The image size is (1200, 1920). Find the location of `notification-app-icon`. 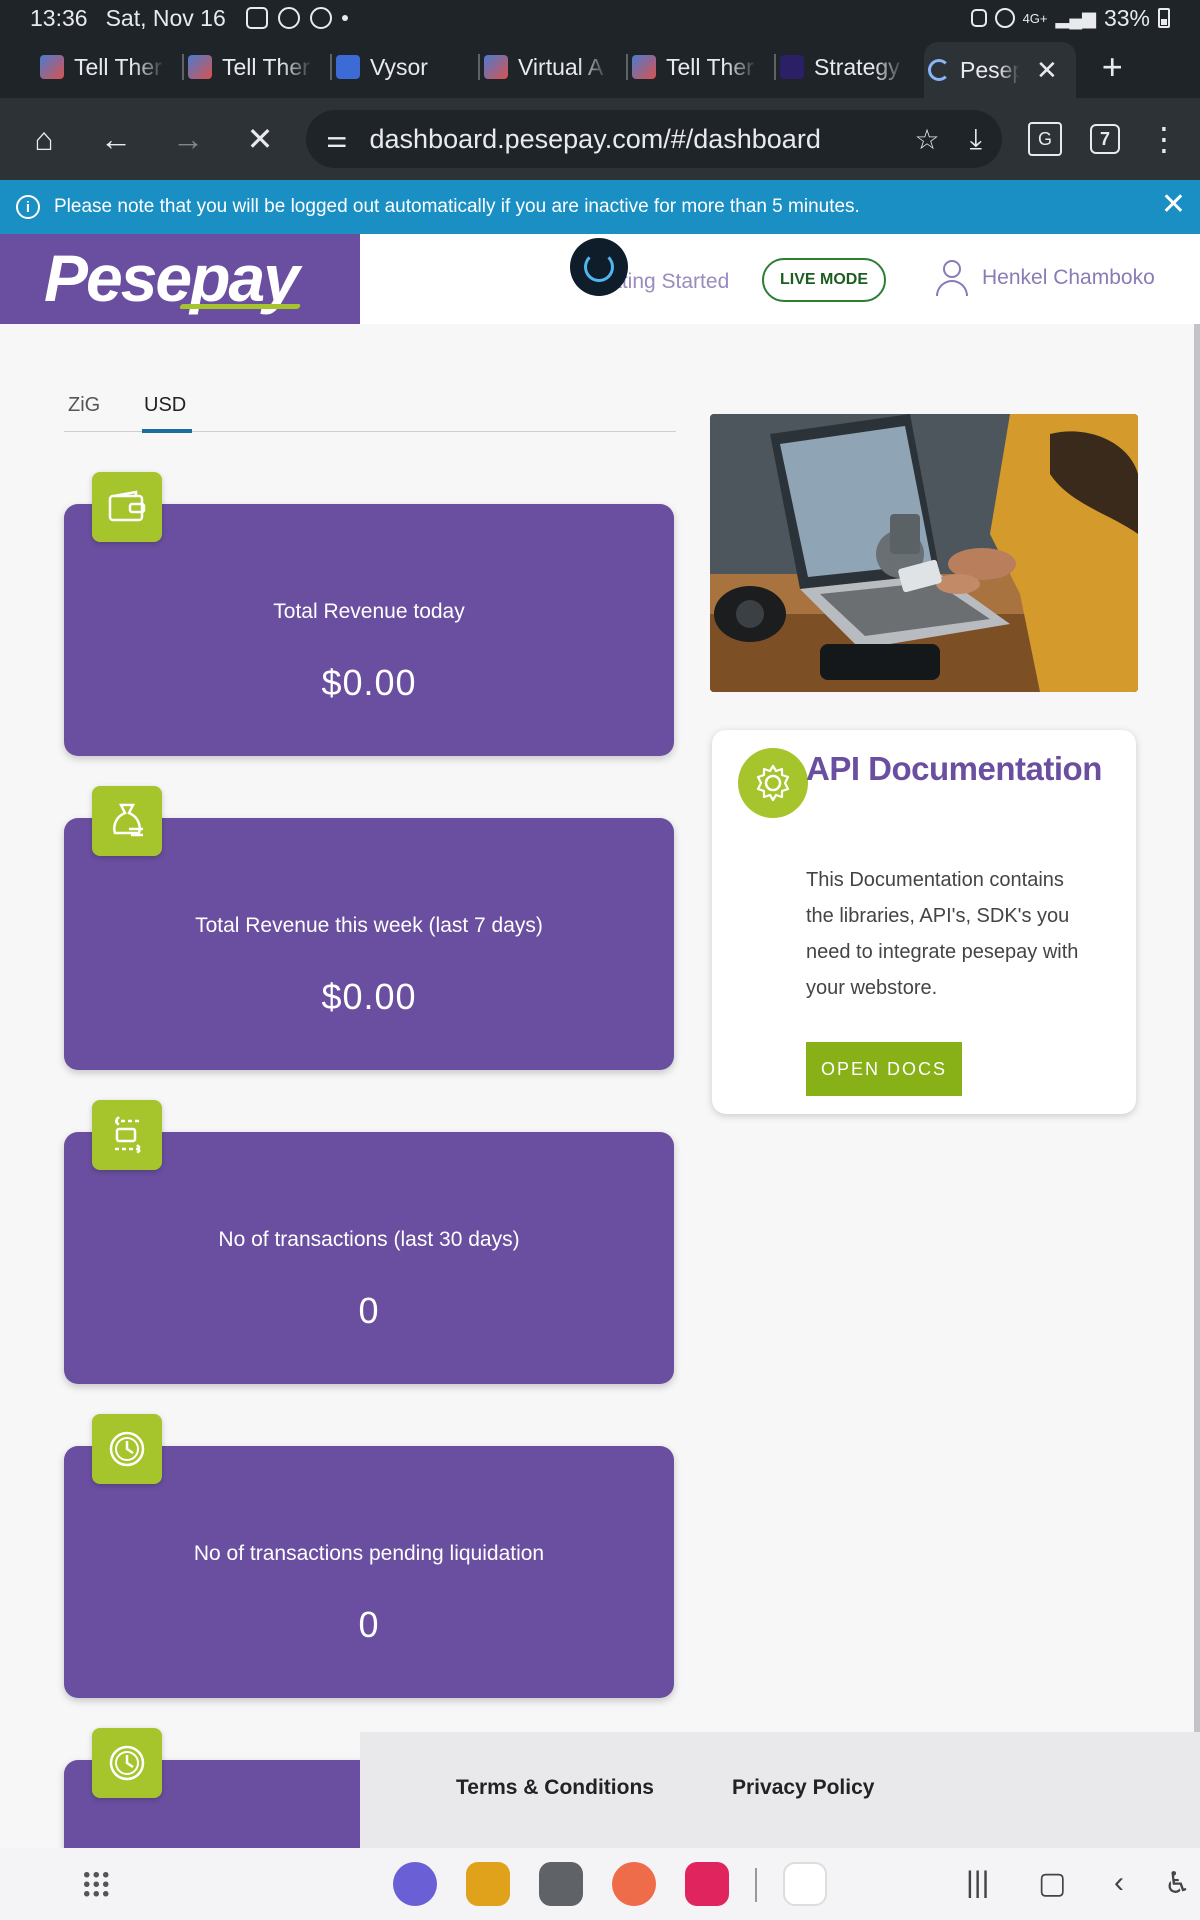

notification-app-icon is located at coordinates (256, 18).